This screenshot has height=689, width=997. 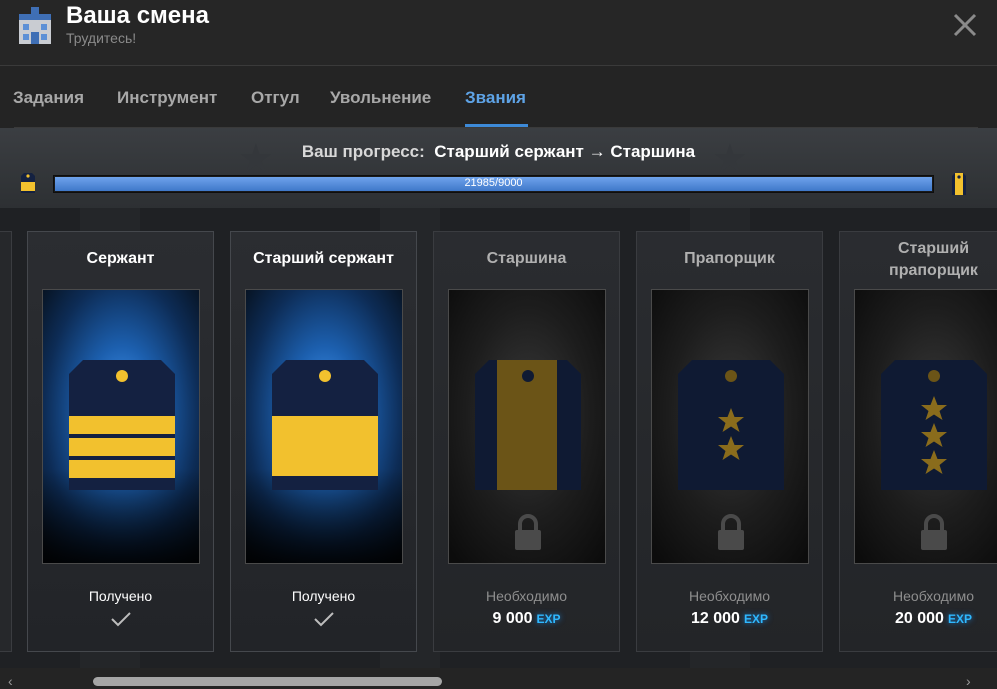 I want to click on tab-ranks: Звания, so click(x=495, y=98).